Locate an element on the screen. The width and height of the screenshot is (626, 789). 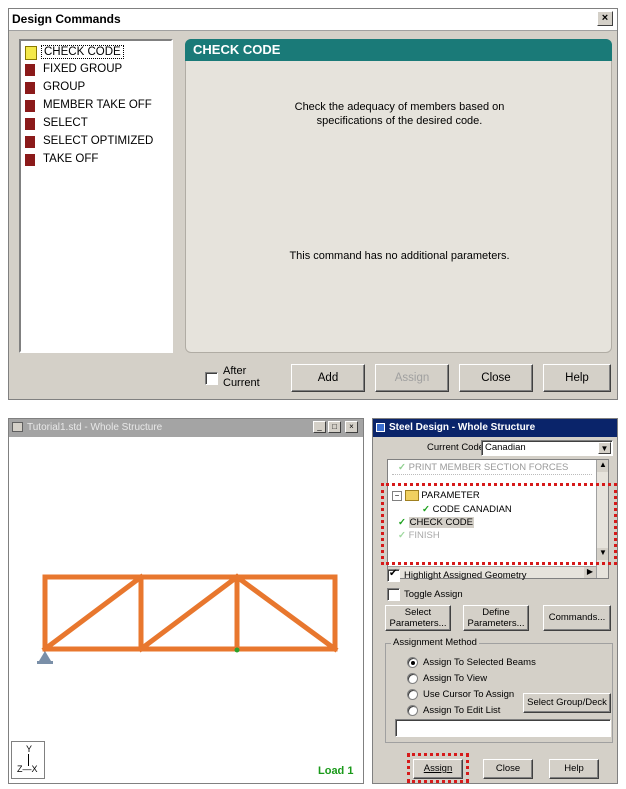
command-label: GROUP is located at coordinates (64, 87).